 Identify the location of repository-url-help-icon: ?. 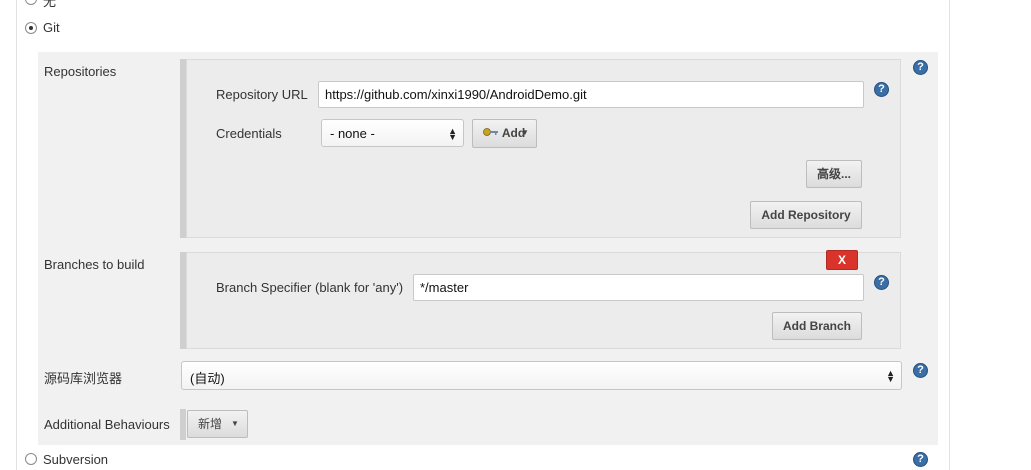
(881, 89).